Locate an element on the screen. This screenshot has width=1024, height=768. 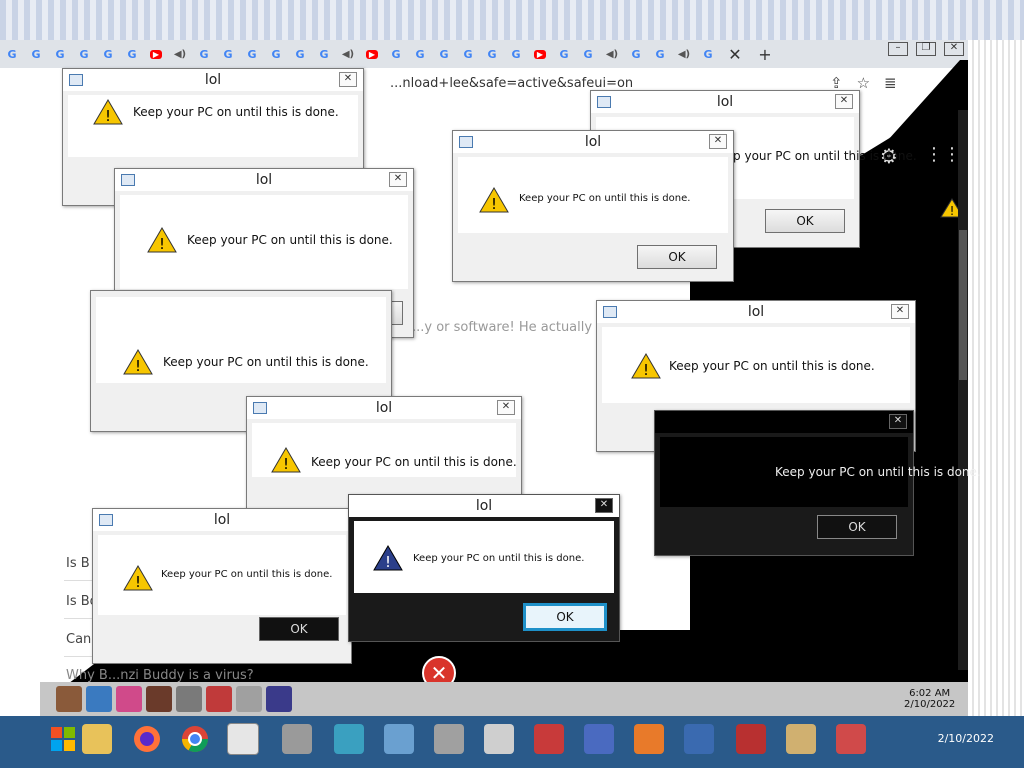
media-player-icon is located at coordinates (649, 739).